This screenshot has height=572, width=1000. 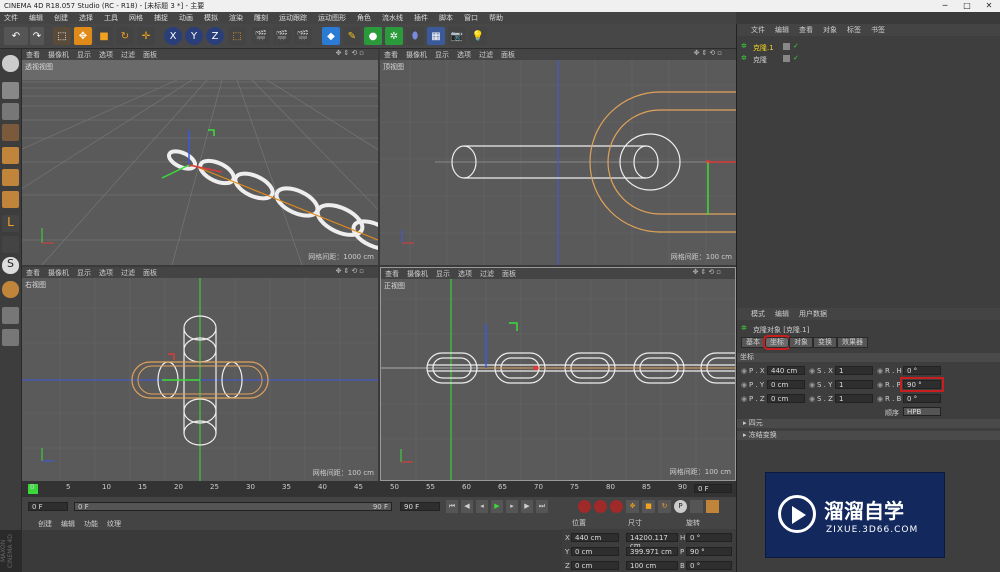 I want to click on next-key-icon: ▶, so click(x=527, y=506).